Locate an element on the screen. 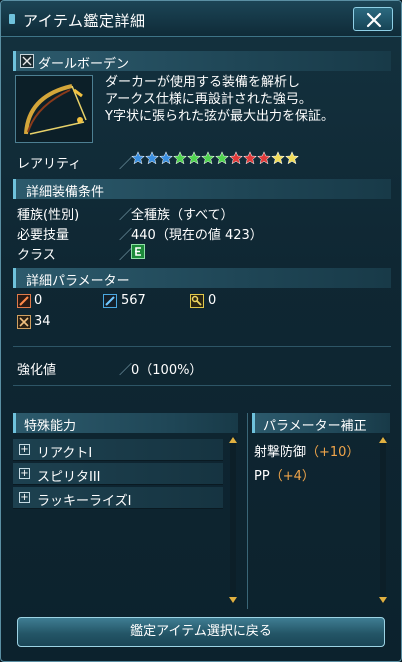 The height and width of the screenshot is (662, 402). ranger-class-icon is located at coordinates (138, 251).